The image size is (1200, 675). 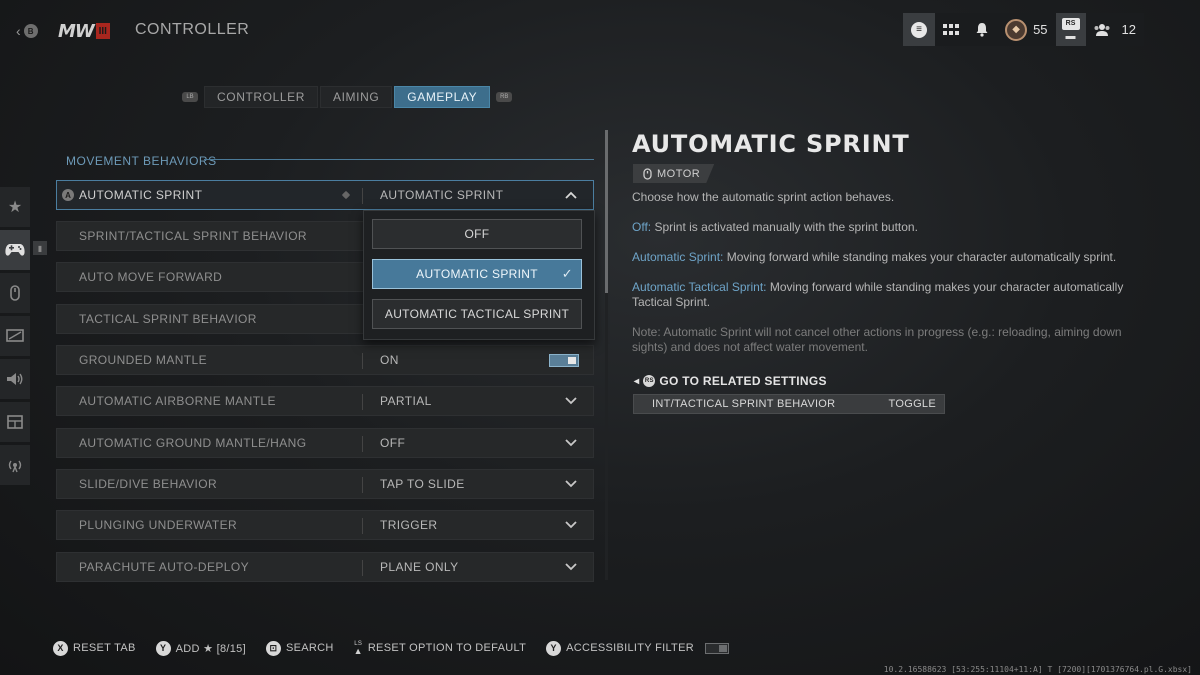 What do you see at coordinates (564, 360) in the screenshot?
I see `toggle-switch` at bounding box center [564, 360].